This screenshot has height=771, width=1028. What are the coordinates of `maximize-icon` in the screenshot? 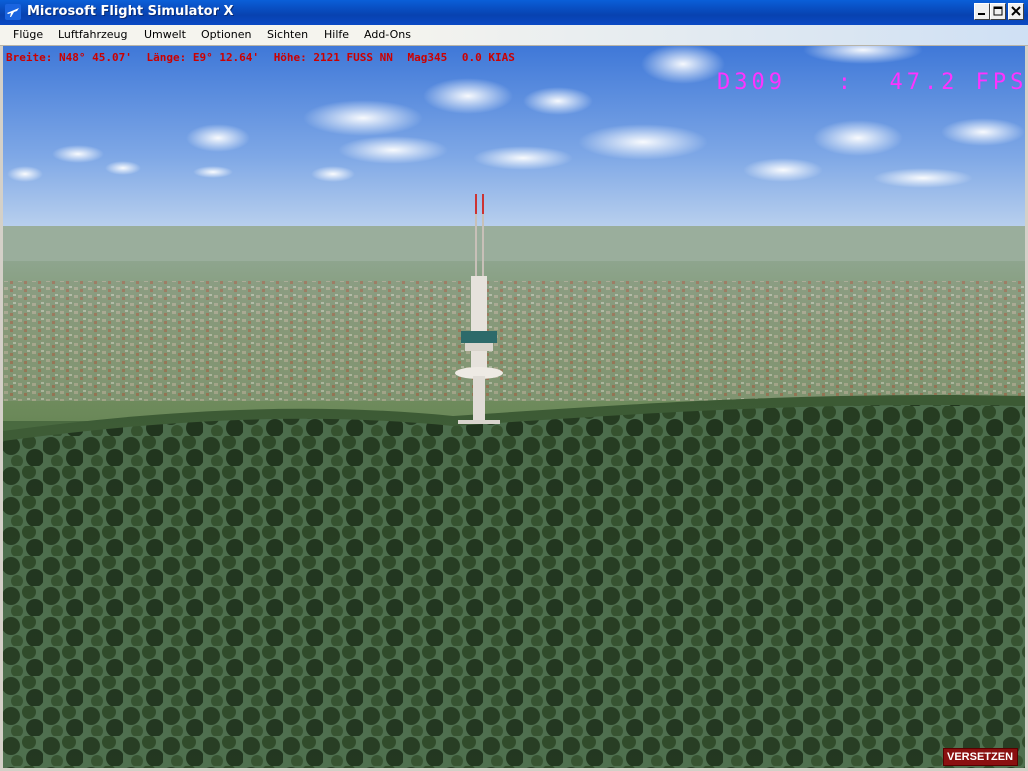 It's located at (998, 11).